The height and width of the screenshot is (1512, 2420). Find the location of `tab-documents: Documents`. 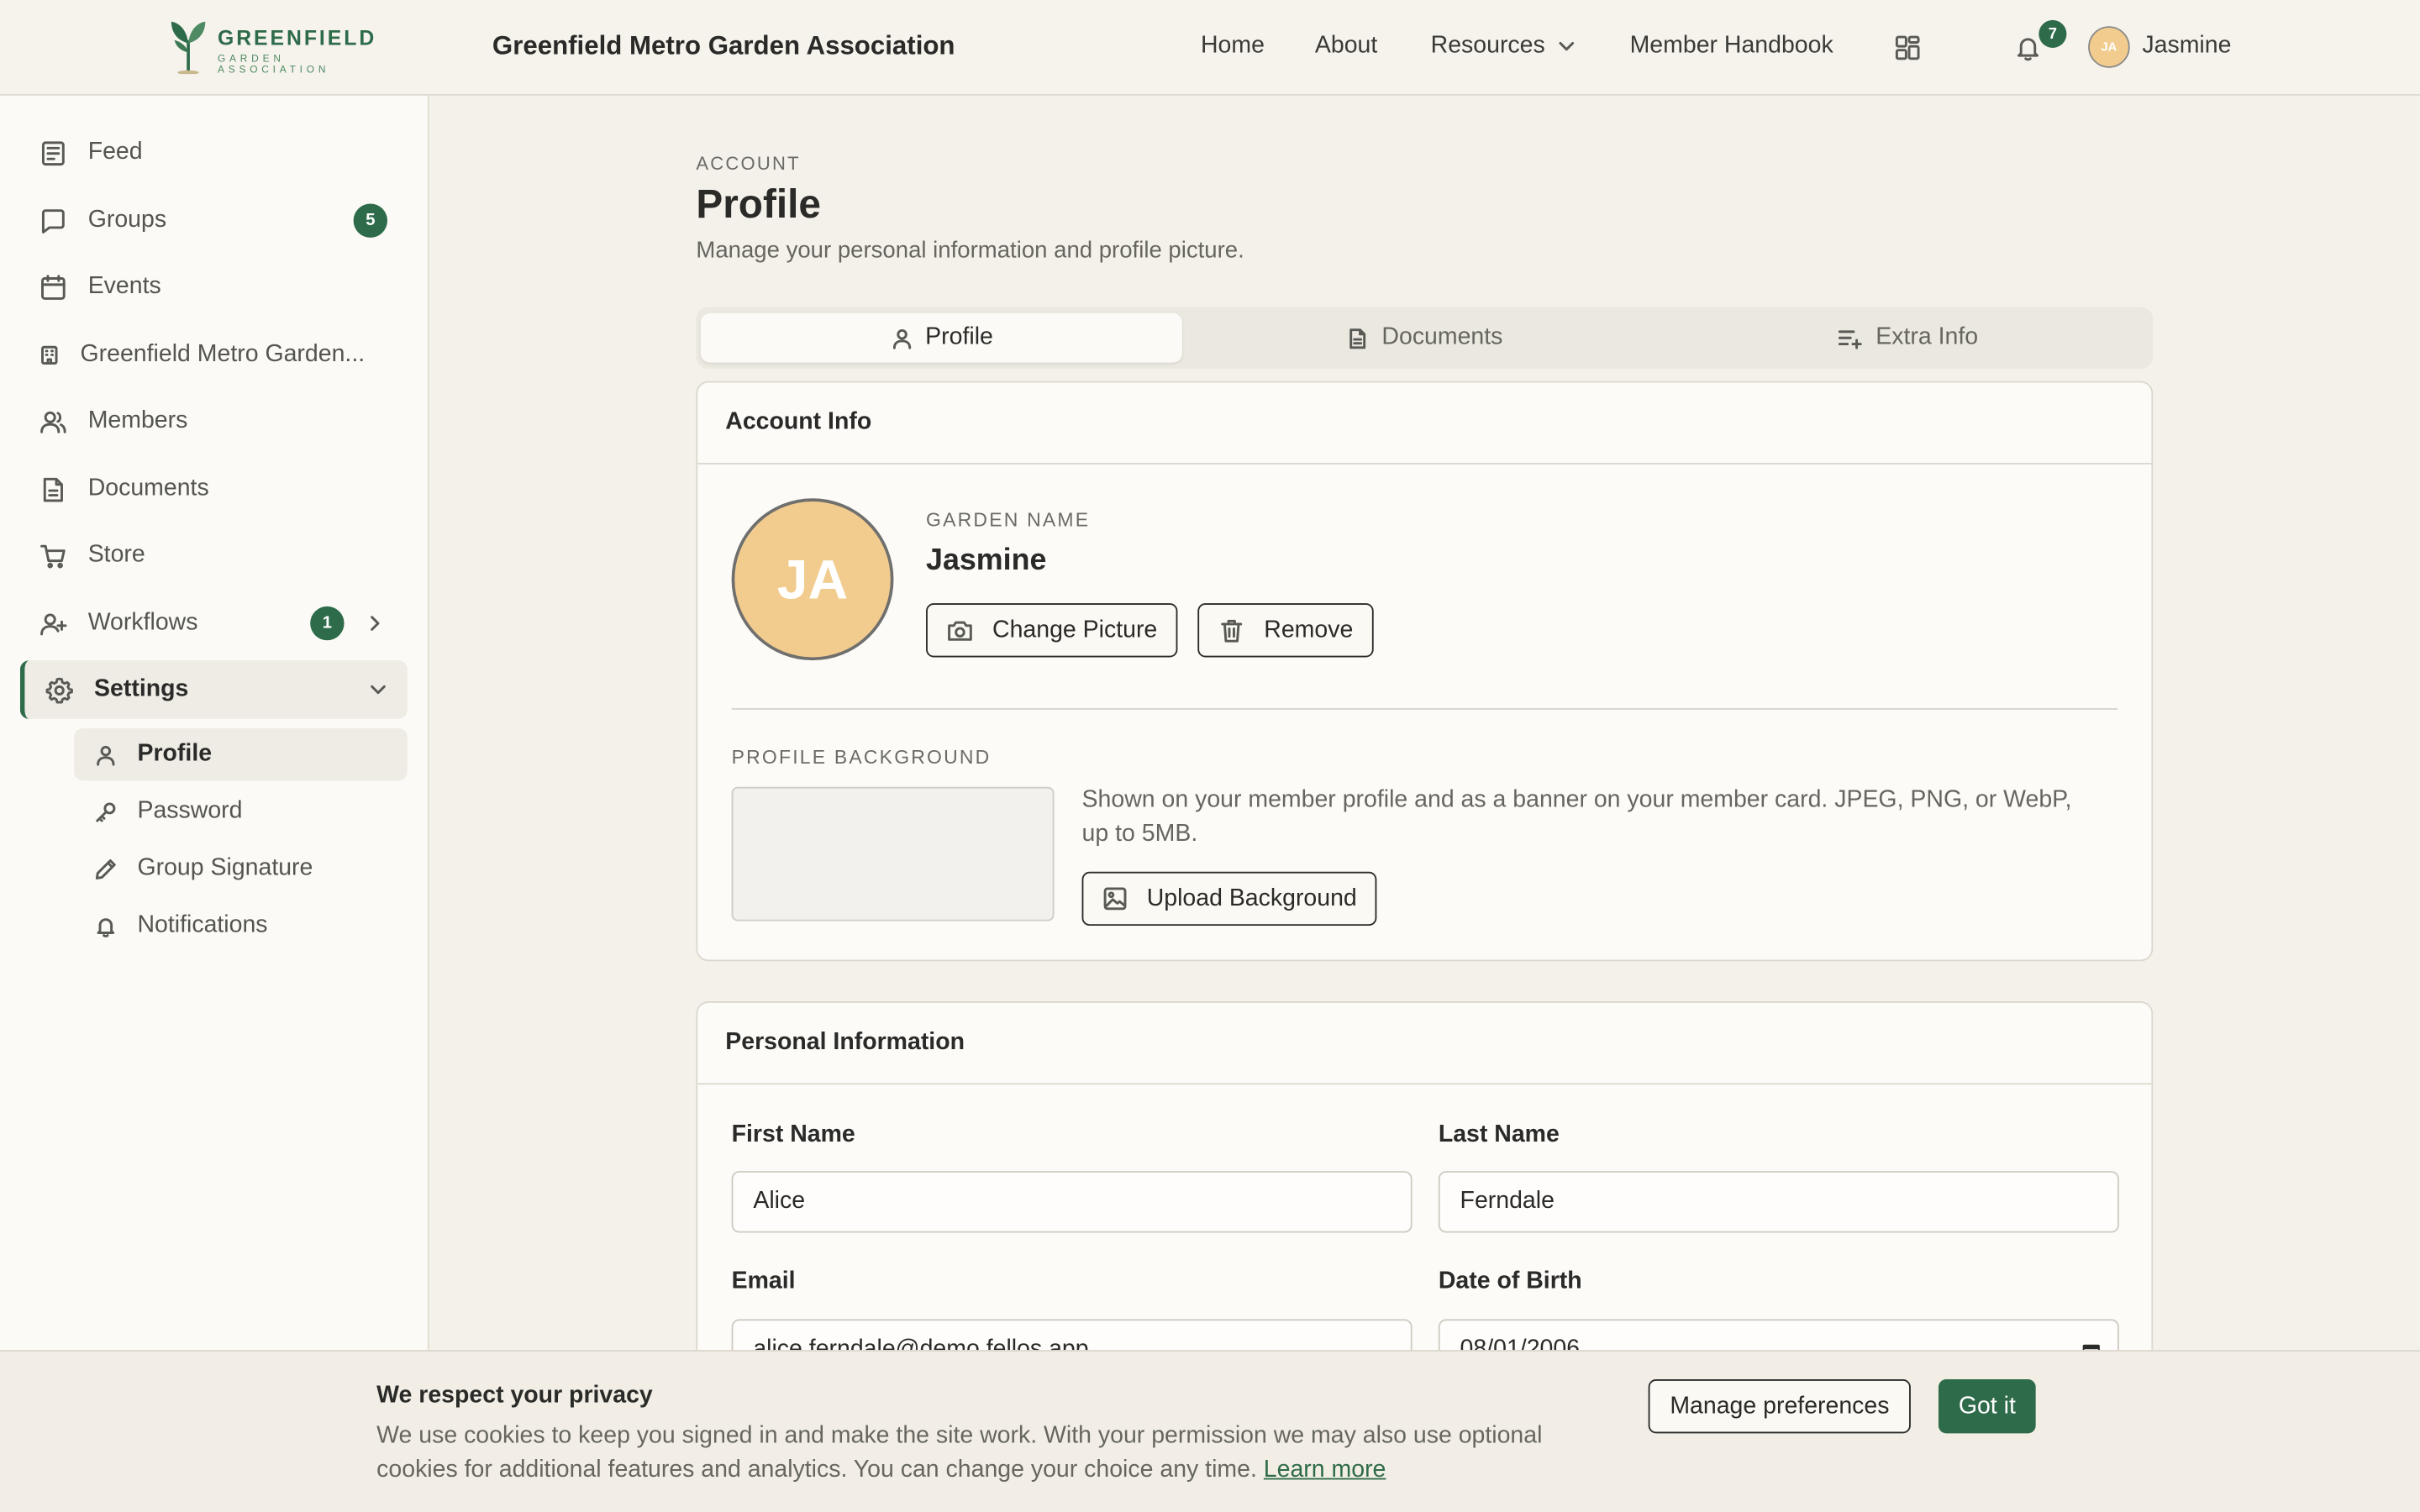

tab-documents: Documents is located at coordinates (1424, 338).